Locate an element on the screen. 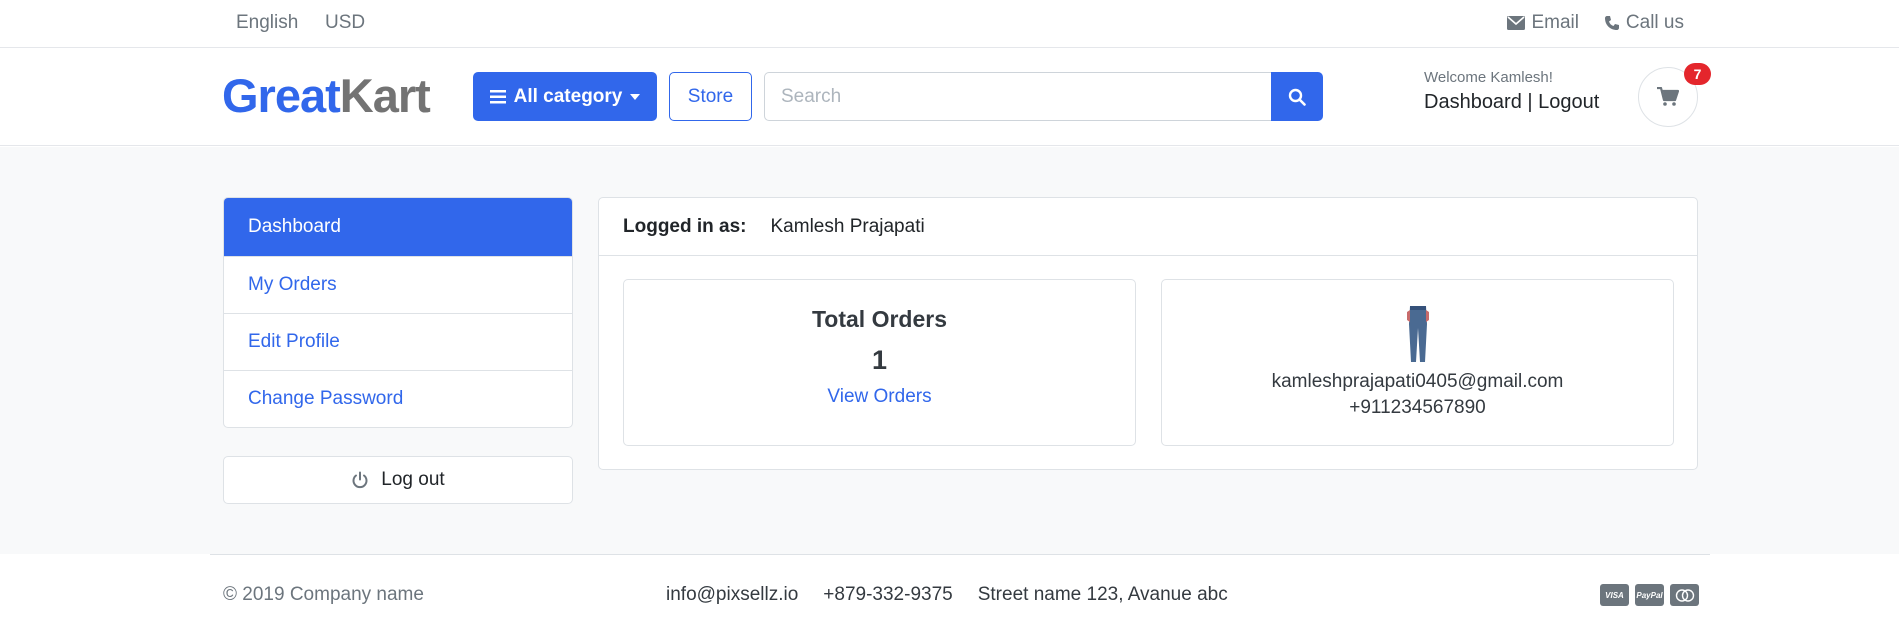 The width and height of the screenshot is (1899, 634). total-orders-box: Total Orders 1 View Orders is located at coordinates (879, 362).